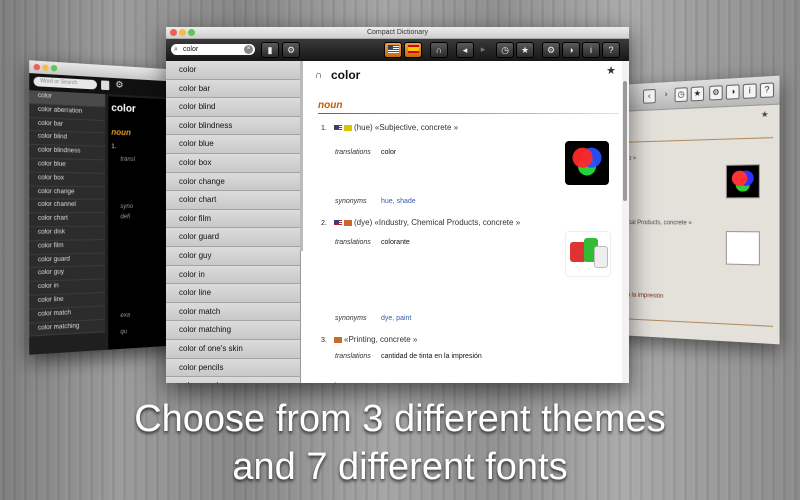  Describe the element at coordinates (397, 33) in the screenshot. I see `titlebar: Compact Dictionary` at that location.